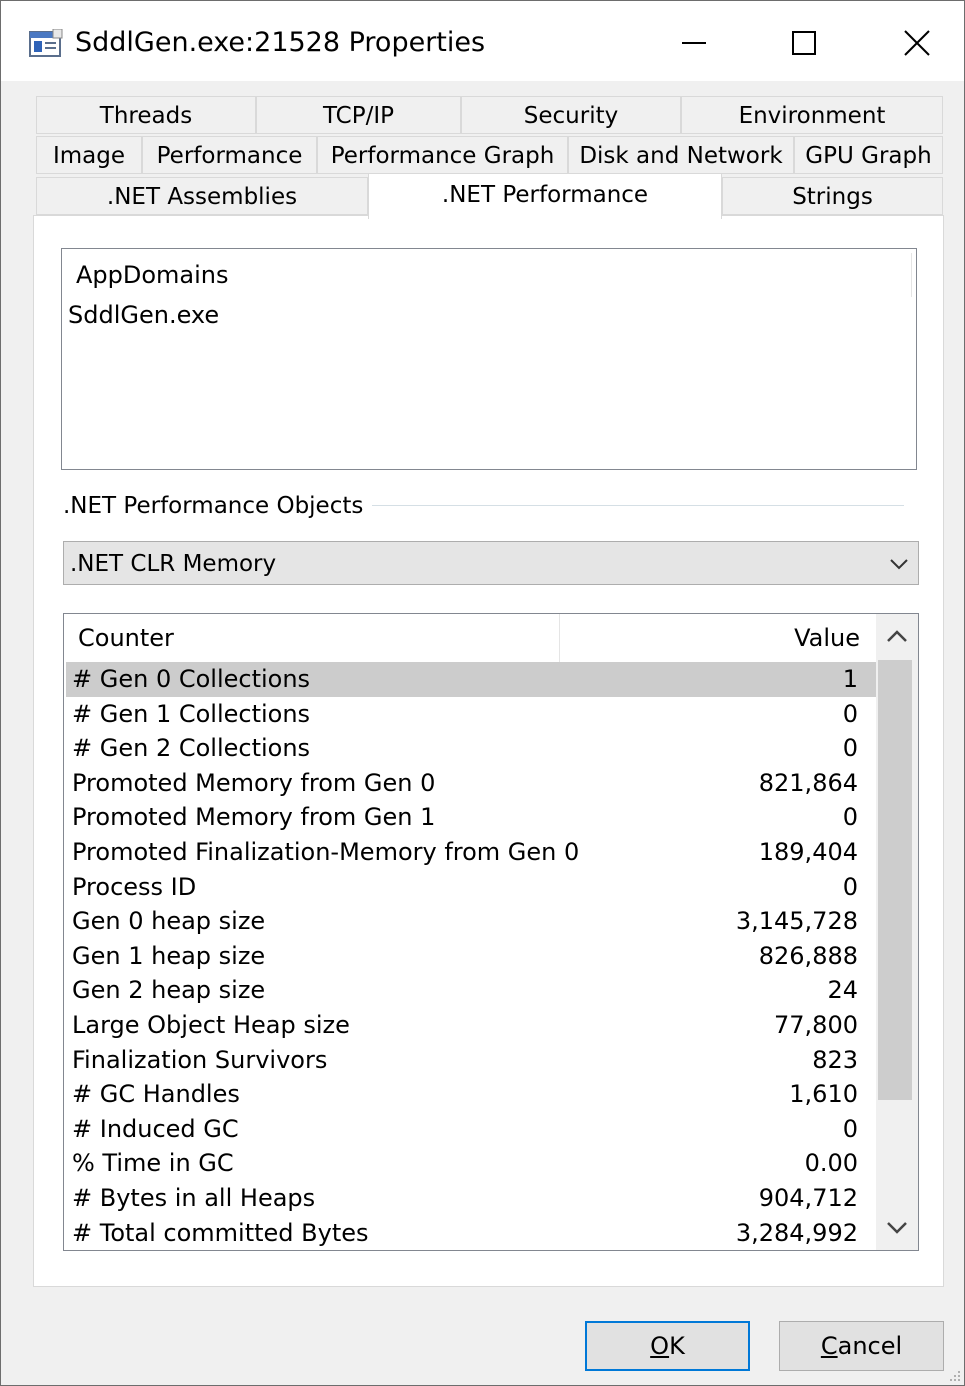 This screenshot has height=1386, width=965. What do you see at coordinates (326, 851) in the screenshot?
I see `counter-name: Promoted Finalization-Memory from Gen 0` at bounding box center [326, 851].